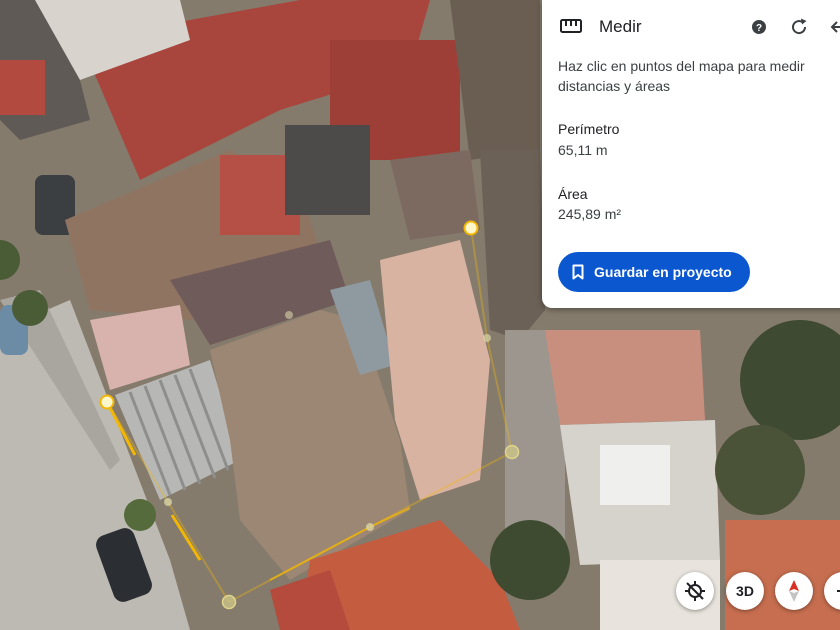 This screenshot has width=840, height=630. I want to click on compass-button, so click(794, 591).